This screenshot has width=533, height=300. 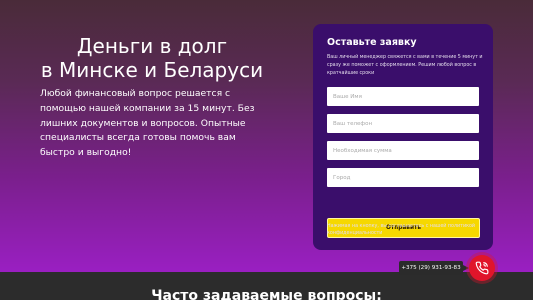 I want to click on hero-title-line-1: Деньги в долг, so click(x=152, y=46).